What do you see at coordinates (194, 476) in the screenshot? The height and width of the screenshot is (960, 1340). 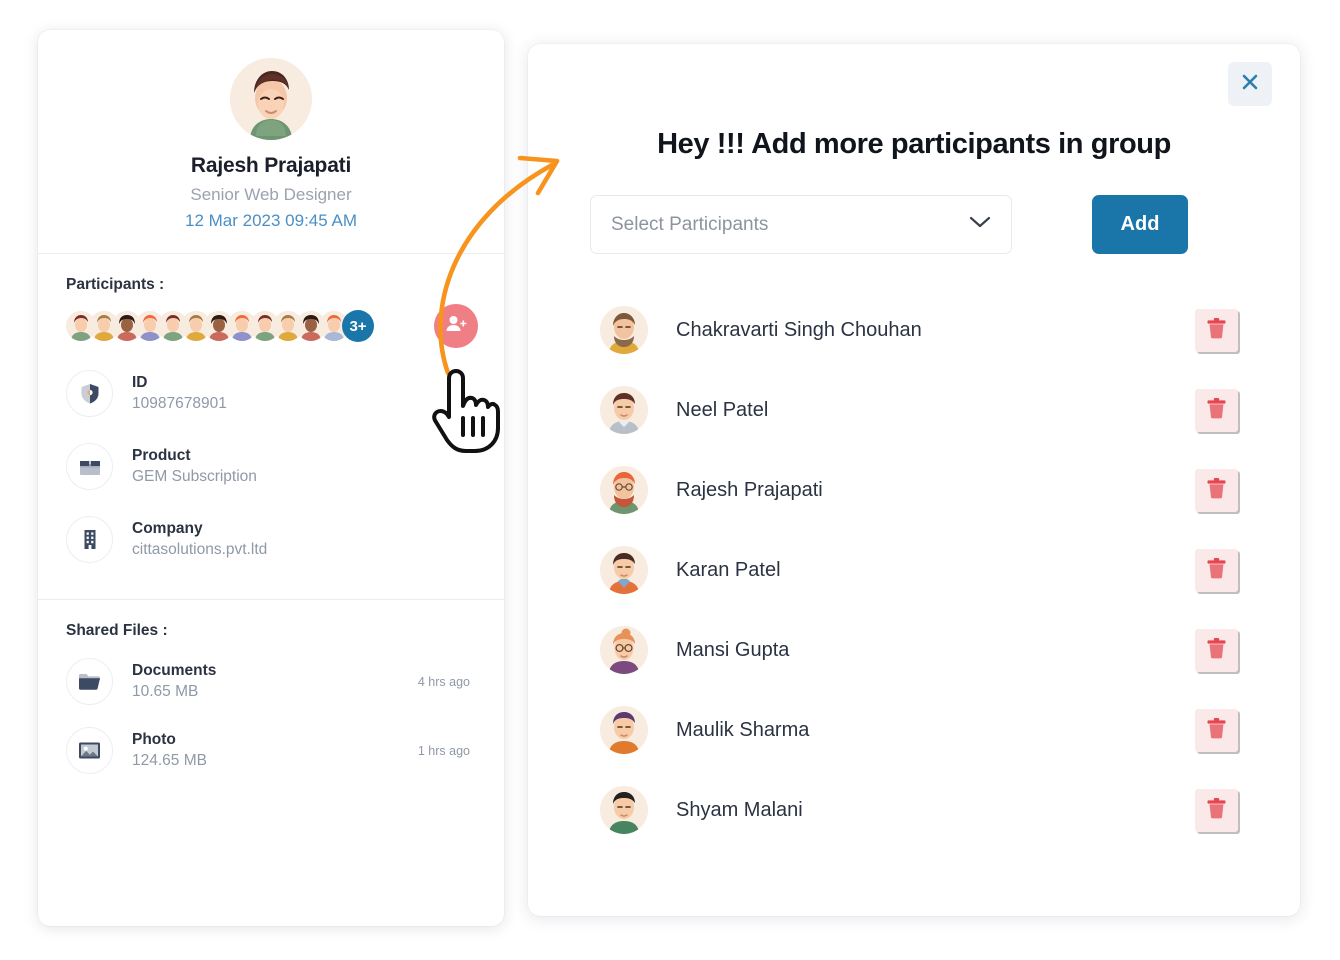 I see `detail-value: GEM Subscription` at bounding box center [194, 476].